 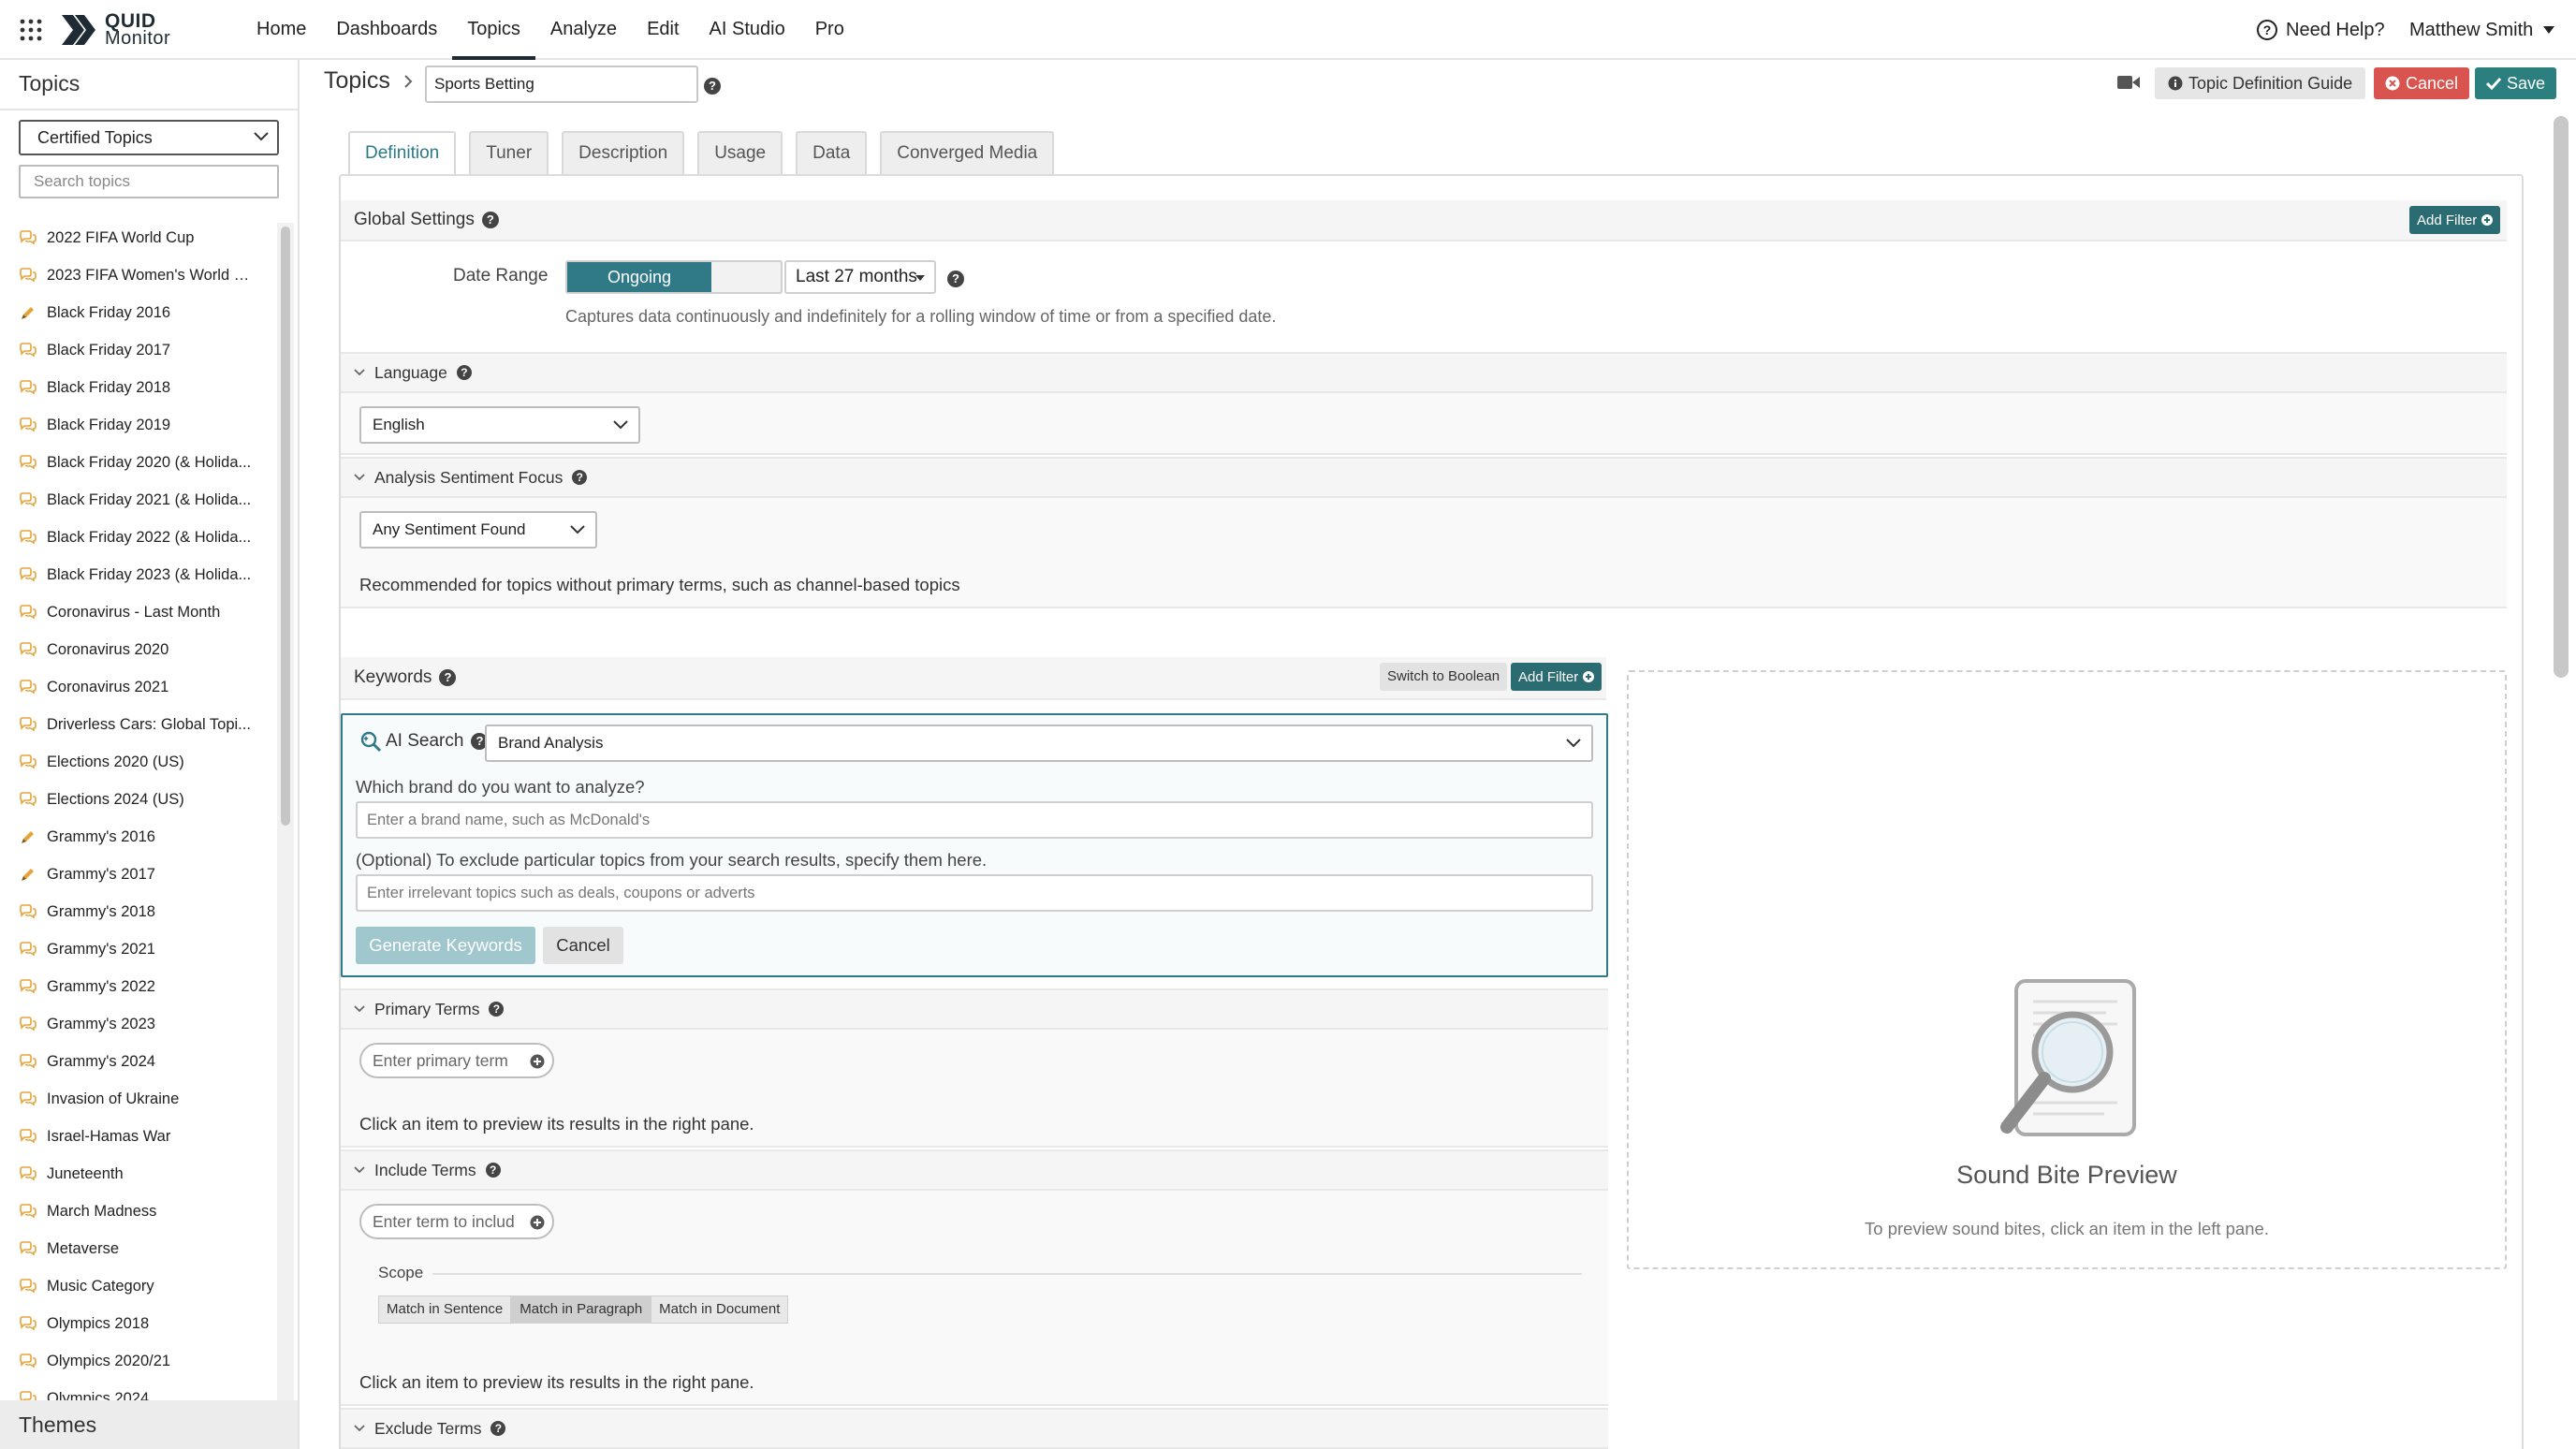 What do you see at coordinates (135, 1286) in the screenshot?
I see `topic-list-item: Music Category` at bounding box center [135, 1286].